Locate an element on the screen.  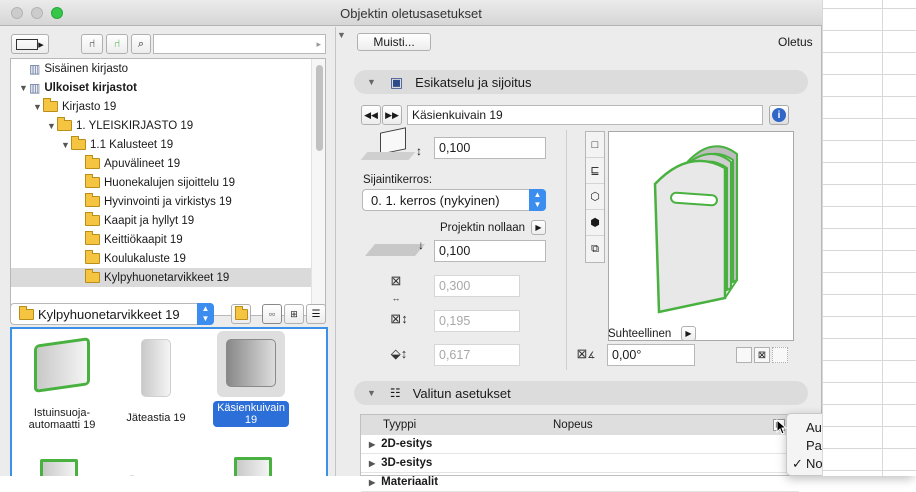
title-bar: Objektin oletusasetukset is located at coordinates (411, 13).